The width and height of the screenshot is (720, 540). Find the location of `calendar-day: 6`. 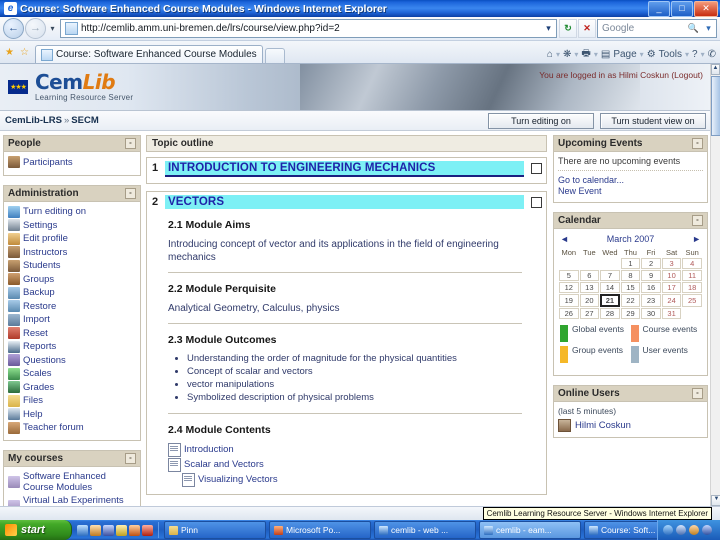

calendar-day: 6 is located at coordinates (589, 275).